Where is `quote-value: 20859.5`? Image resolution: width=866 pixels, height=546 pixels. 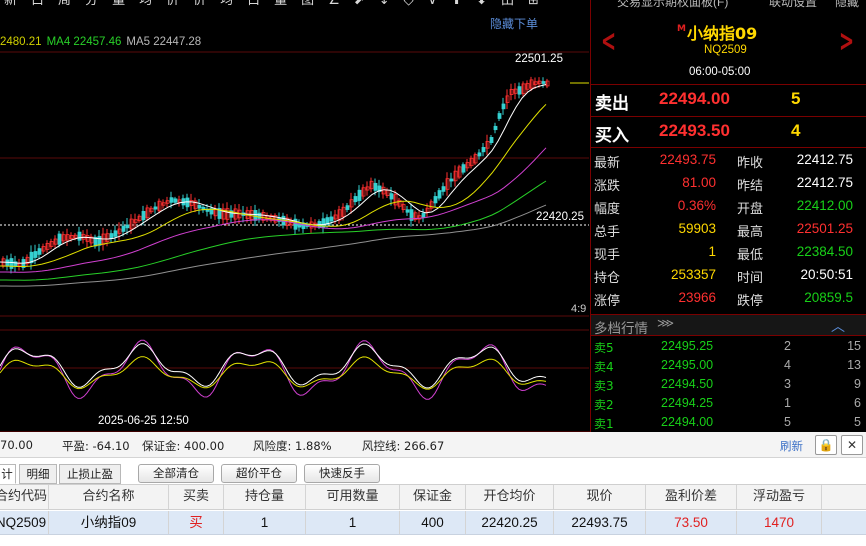
quote-value: 20859.5 is located at coordinates (828, 297).